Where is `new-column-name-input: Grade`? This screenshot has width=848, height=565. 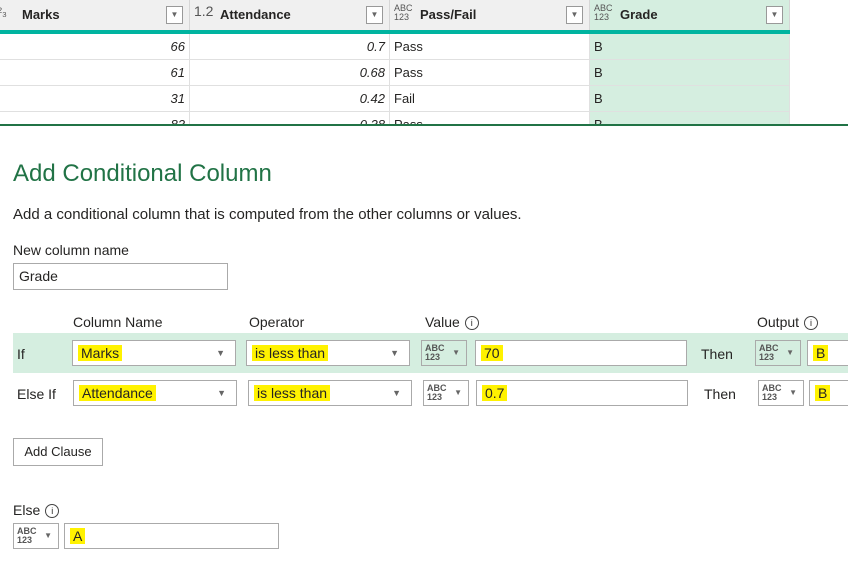
new-column-name-input: Grade is located at coordinates (120, 276).